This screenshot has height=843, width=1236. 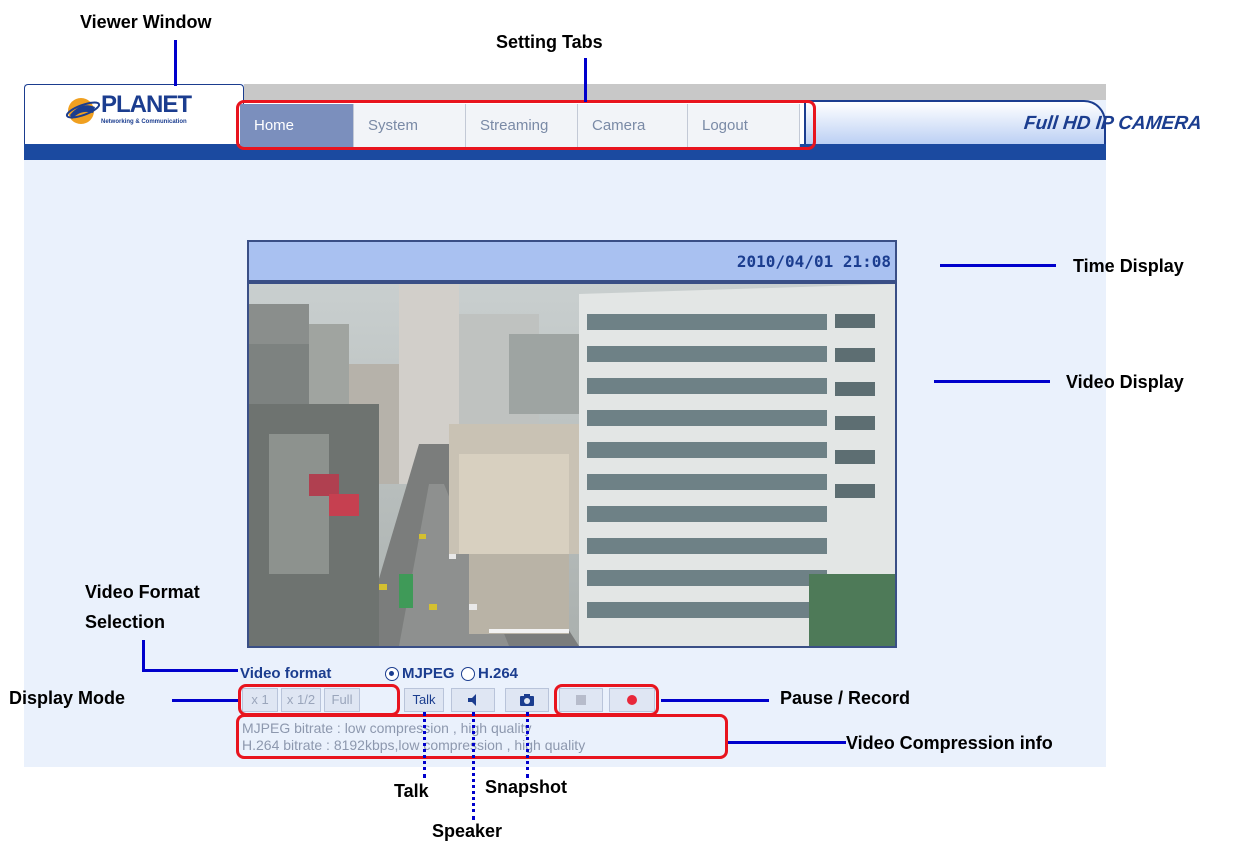 I want to click on compression-info-highlight, so click(x=482, y=736).